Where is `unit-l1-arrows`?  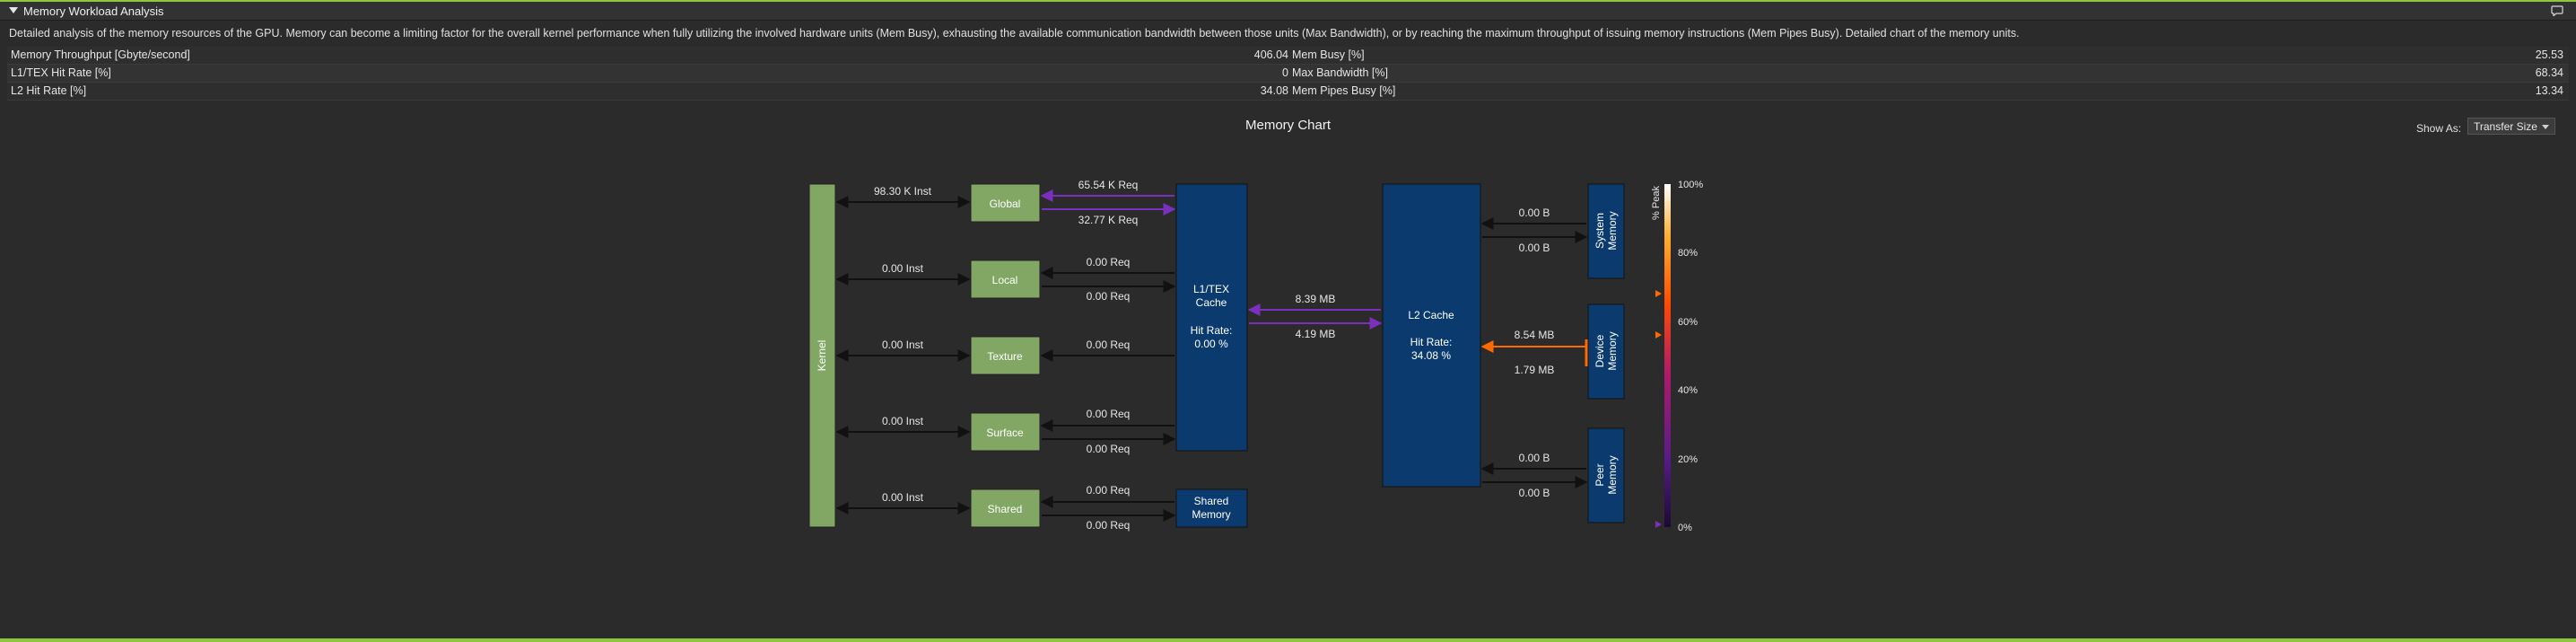
unit-l1-arrows is located at coordinates (1108, 355).